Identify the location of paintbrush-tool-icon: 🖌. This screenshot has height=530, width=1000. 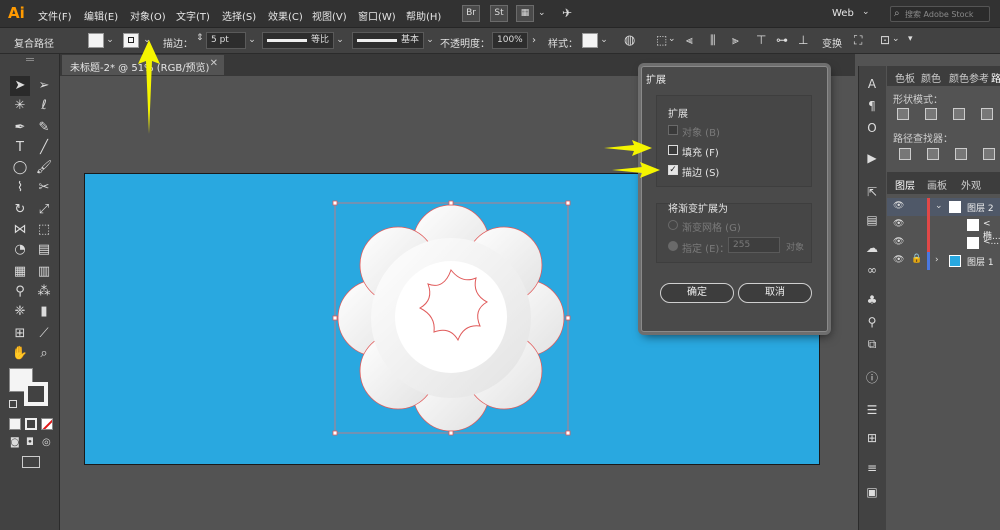
(44, 168).